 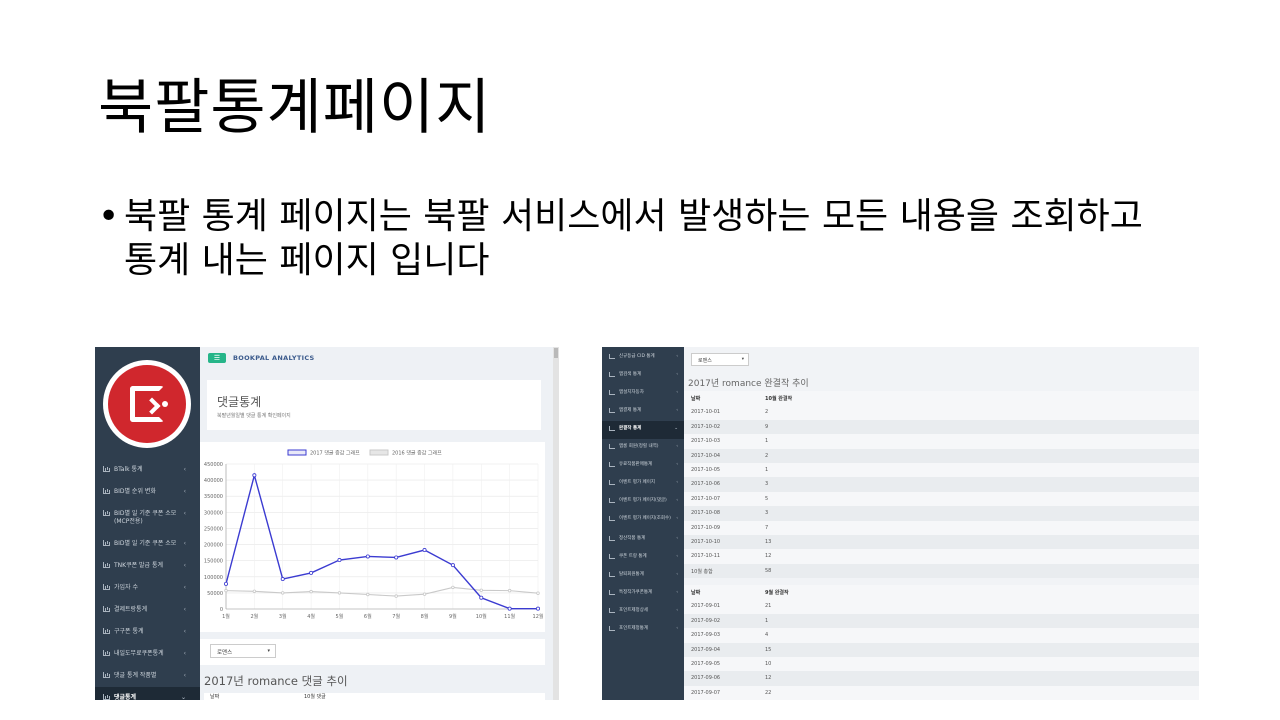 What do you see at coordinates (768, 556) in the screenshot?
I see `table-cell: 12` at bounding box center [768, 556].